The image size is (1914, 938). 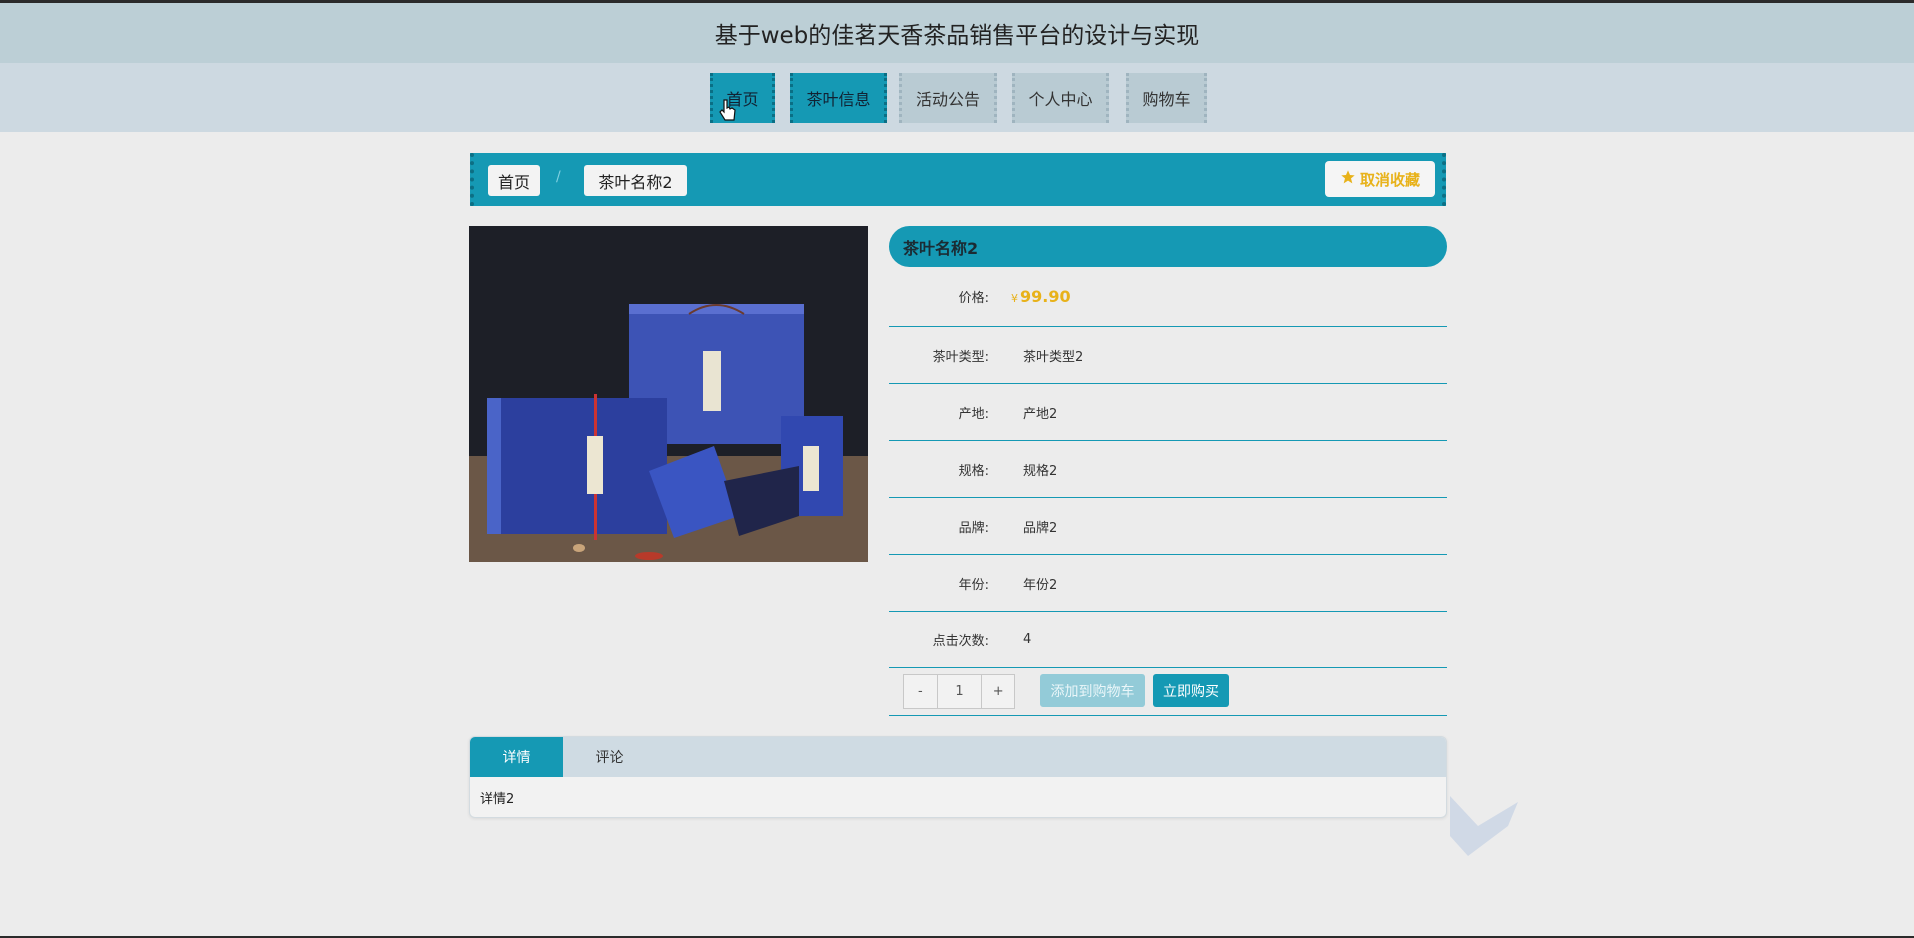 I want to click on tea-type-label: 茶叶类型:, so click(x=960, y=357).